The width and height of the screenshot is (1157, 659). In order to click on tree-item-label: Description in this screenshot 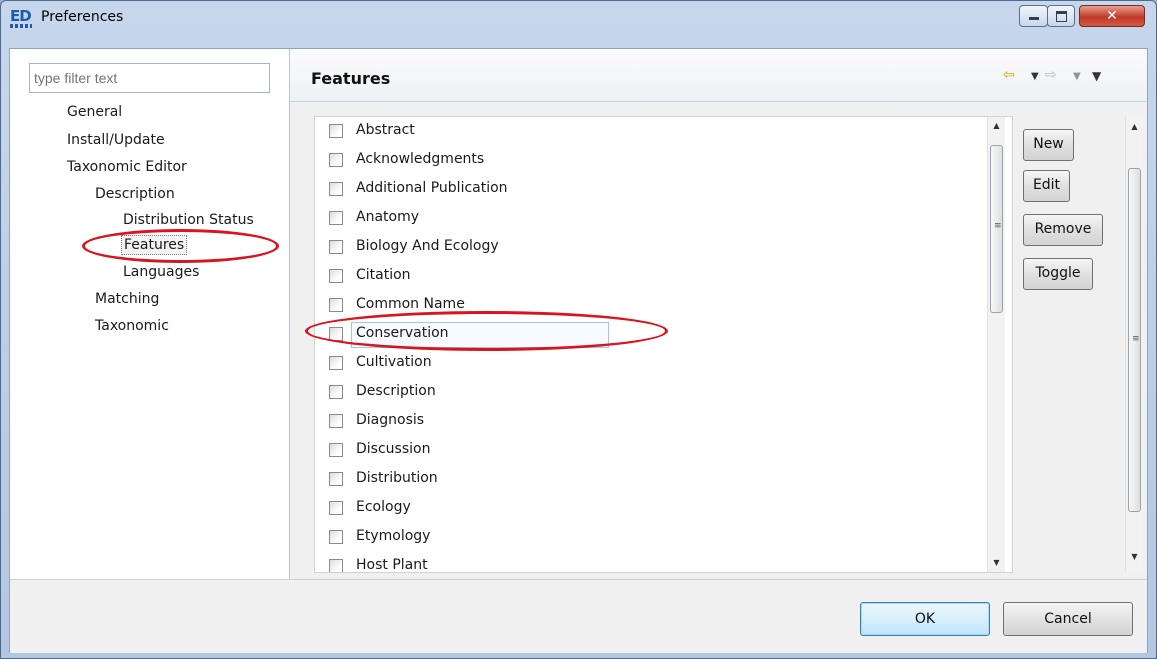, I will do `click(135, 194)`.